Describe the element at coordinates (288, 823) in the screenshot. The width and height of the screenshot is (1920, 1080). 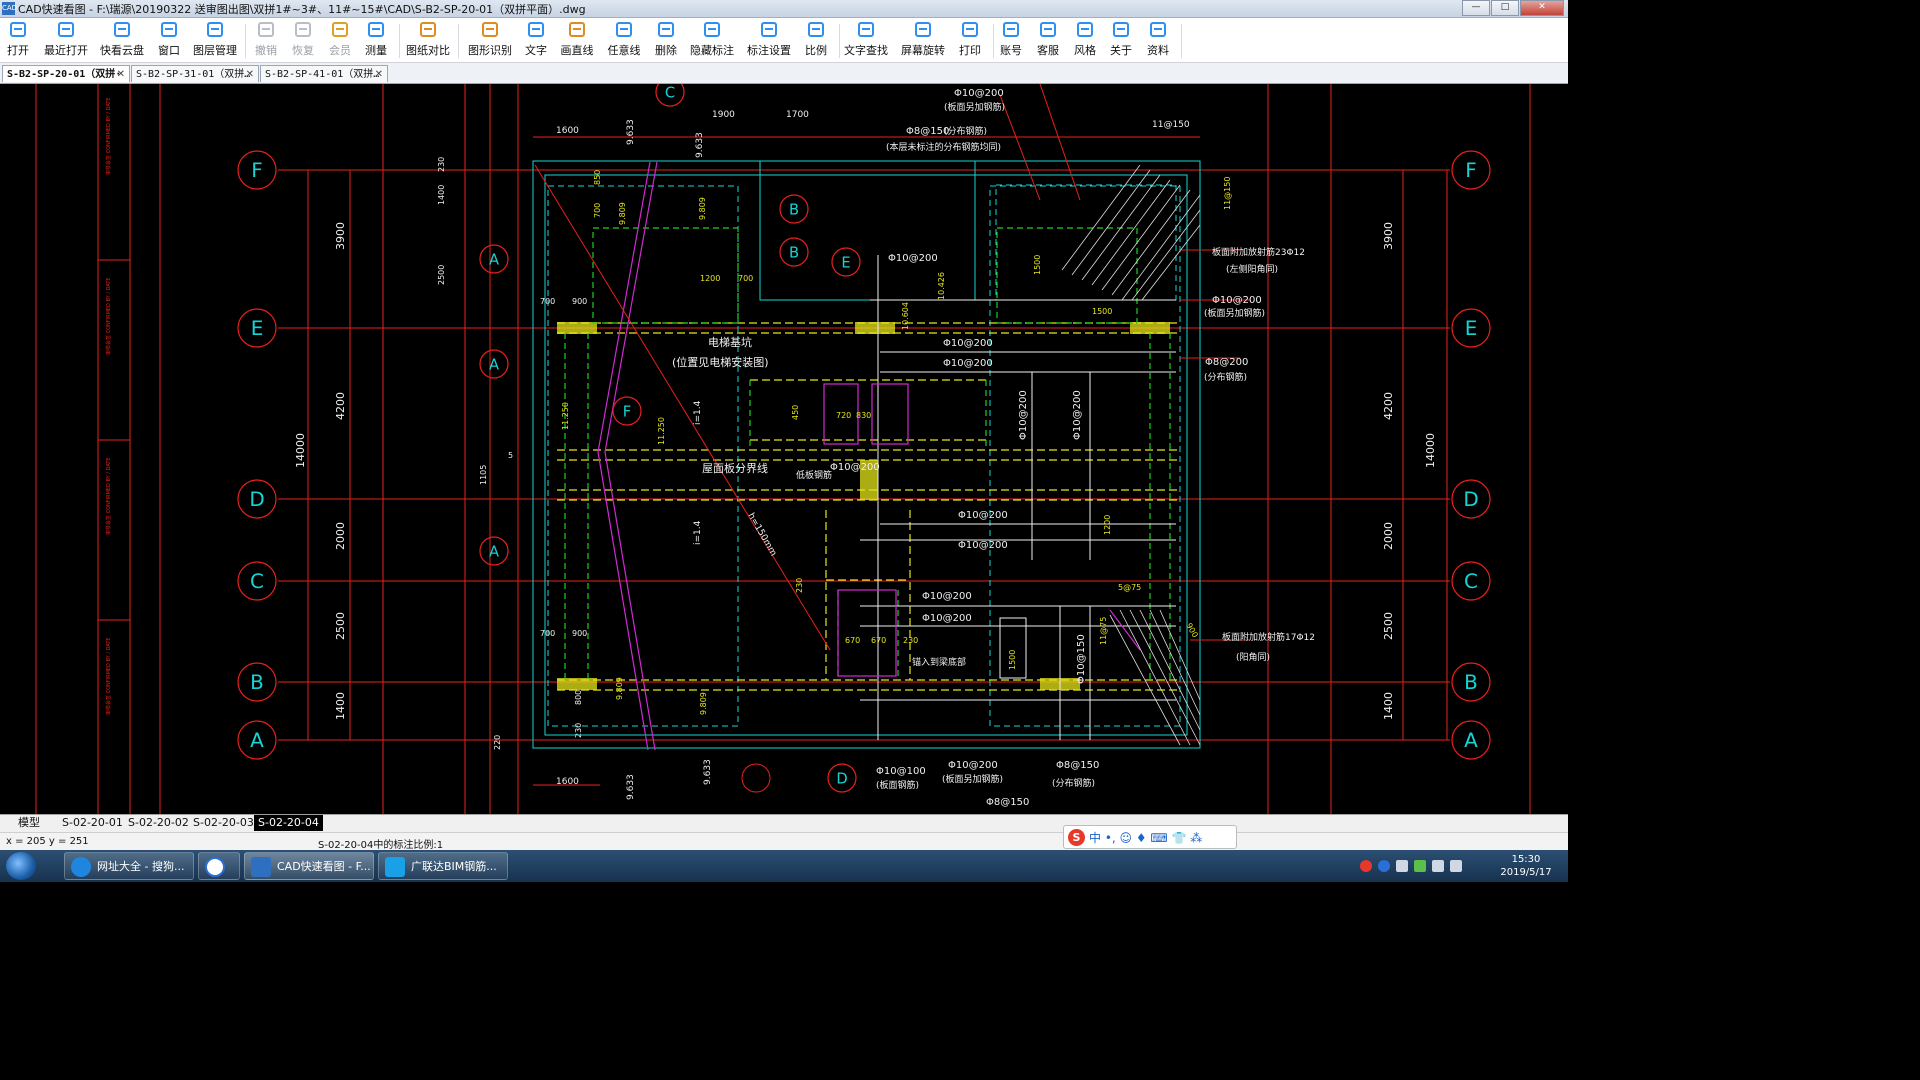
I see `layout-tab-active: S-02-20-04` at that location.